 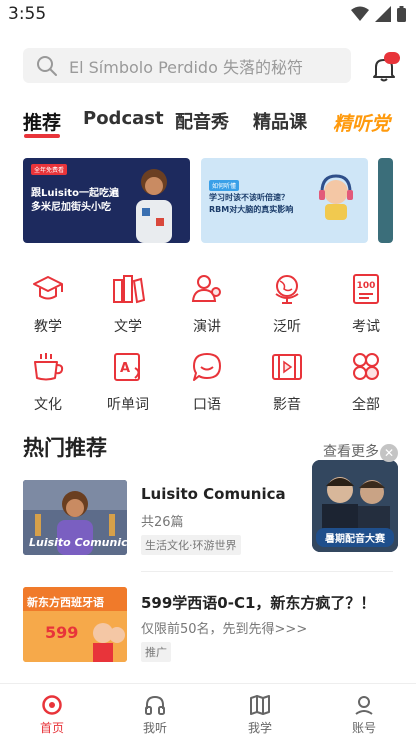 I want to click on books-icon, so click(x=129, y=289).